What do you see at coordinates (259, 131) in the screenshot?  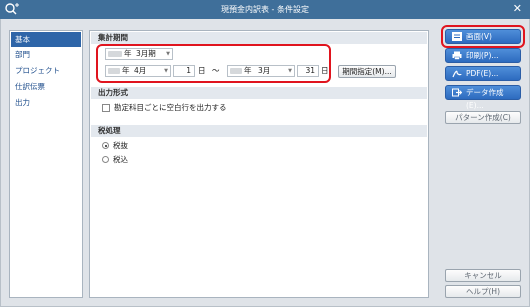 I see `tax-header: 税処理` at bounding box center [259, 131].